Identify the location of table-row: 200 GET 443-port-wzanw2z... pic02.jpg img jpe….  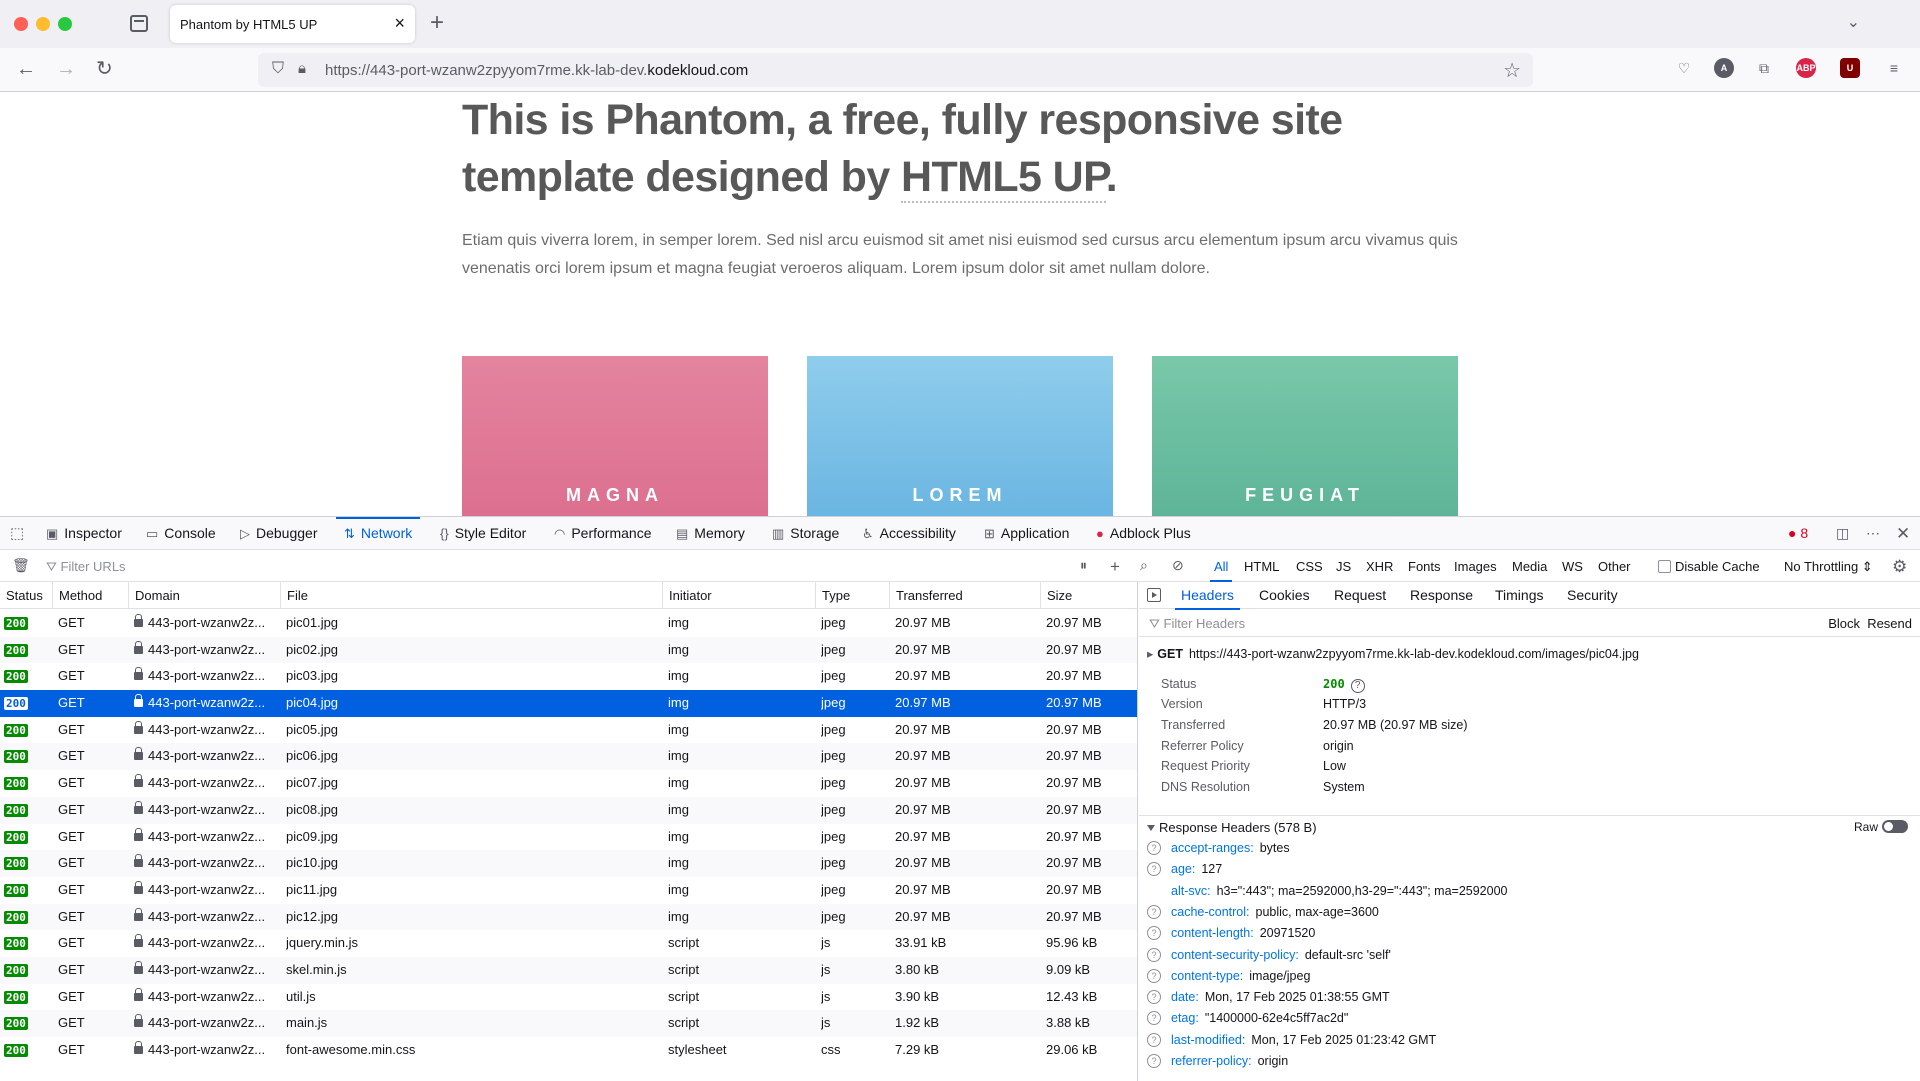
(568, 650).